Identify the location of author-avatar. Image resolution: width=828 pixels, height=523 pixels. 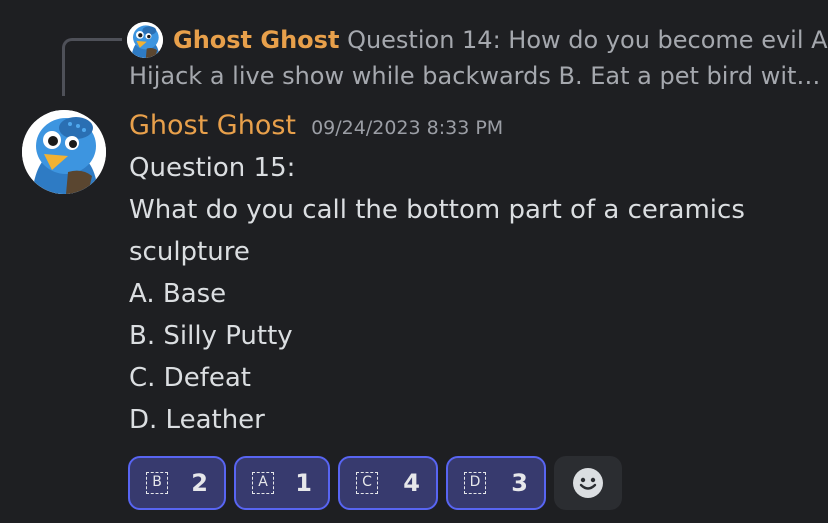
(64, 152).